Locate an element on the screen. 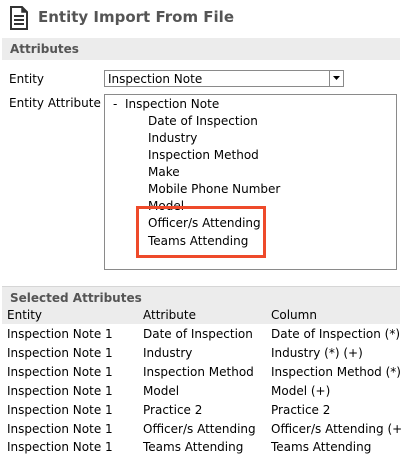 The height and width of the screenshot is (457, 402). tree-item: Inspection Method is located at coordinates (203, 155).